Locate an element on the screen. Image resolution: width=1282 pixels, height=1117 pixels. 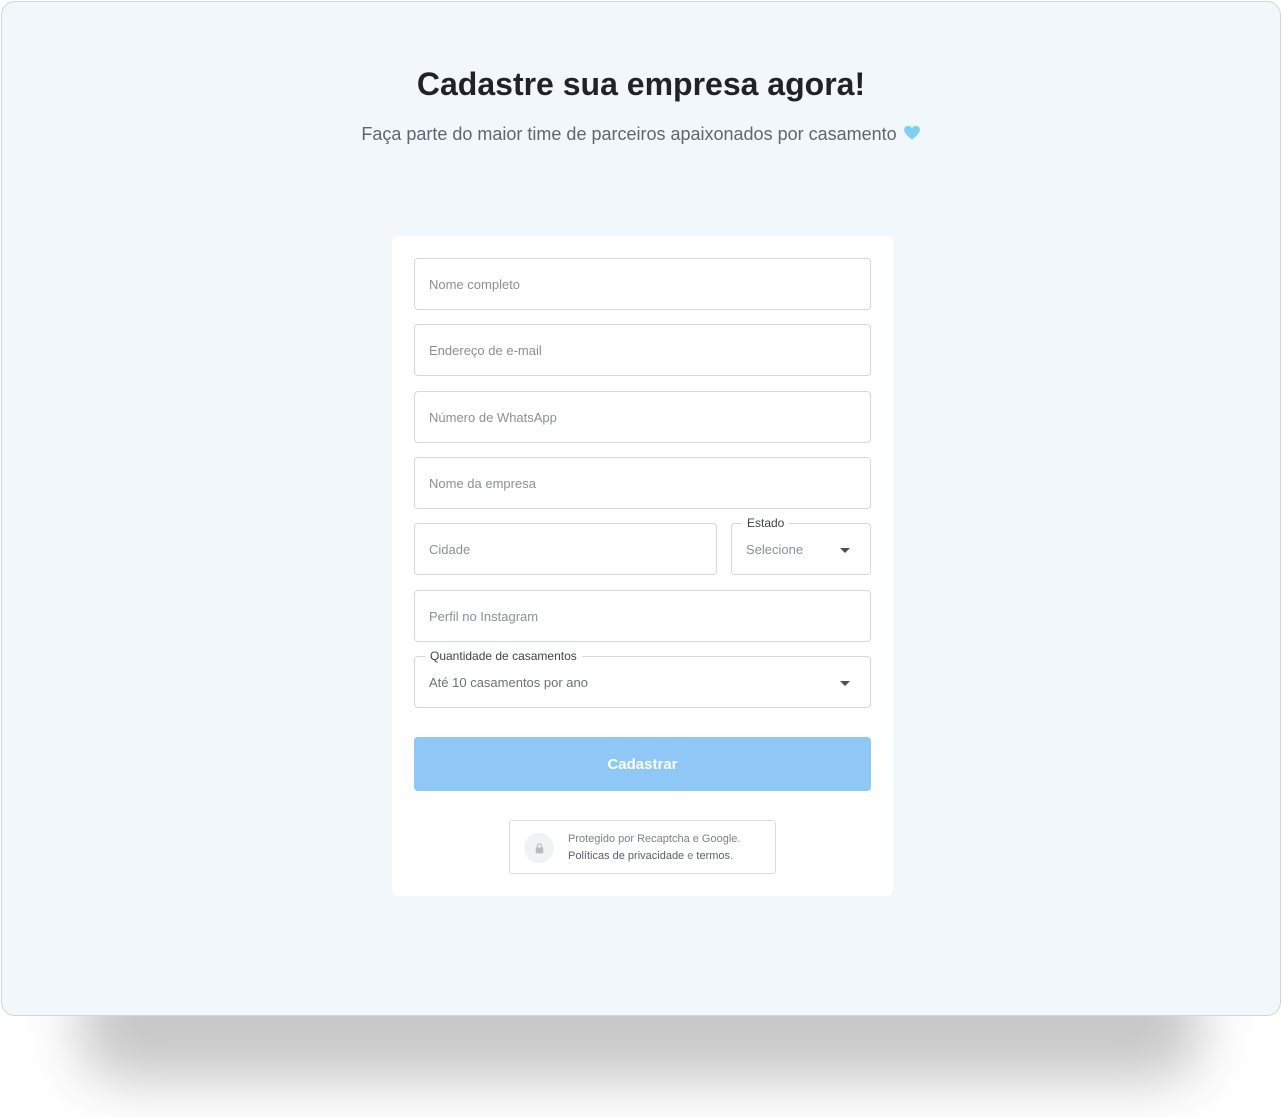
recaptcha-links: Políticas de privacidade e termos. is located at coordinates (650, 856).